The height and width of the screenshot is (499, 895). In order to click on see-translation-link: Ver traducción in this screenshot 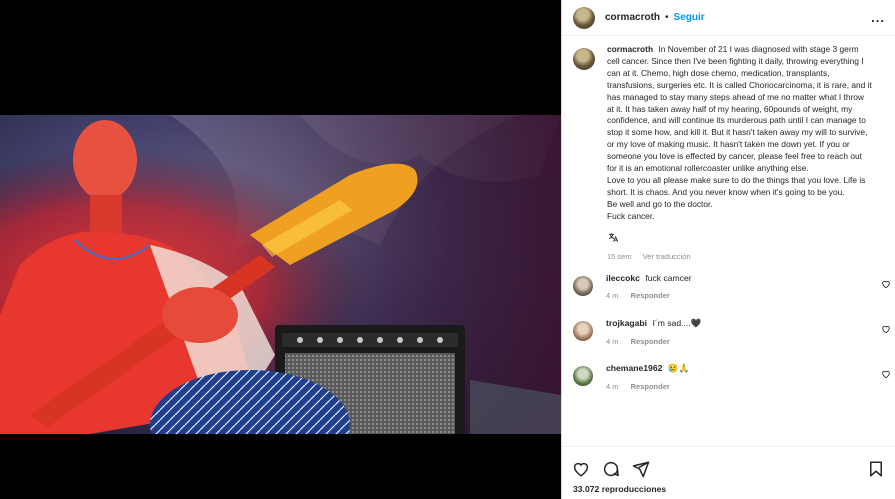, I will do `click(667, 256)`.